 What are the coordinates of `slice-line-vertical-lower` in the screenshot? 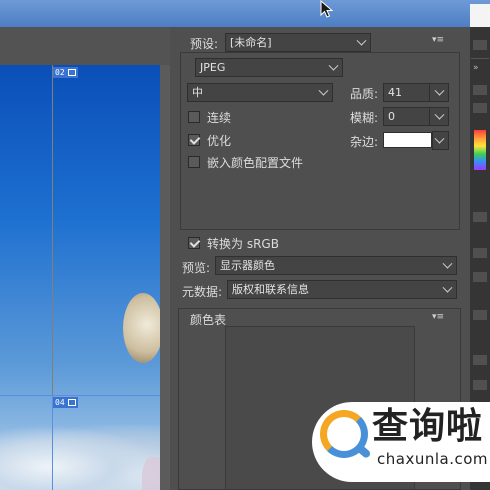 It's located at (52, 442).